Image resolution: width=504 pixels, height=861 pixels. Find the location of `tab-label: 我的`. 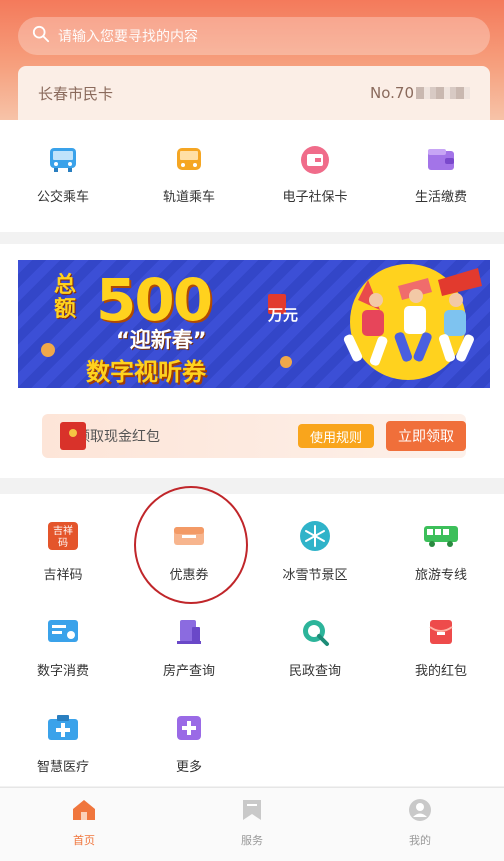

tab-label: 我的 is located at coordinates (420, 840).